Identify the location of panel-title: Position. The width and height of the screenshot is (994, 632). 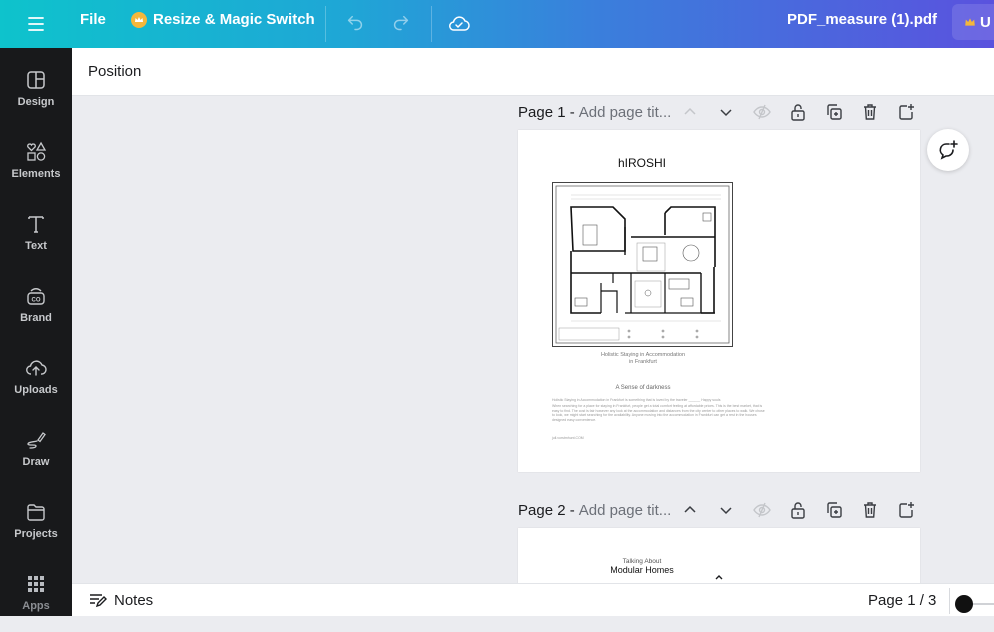
(115, 71).